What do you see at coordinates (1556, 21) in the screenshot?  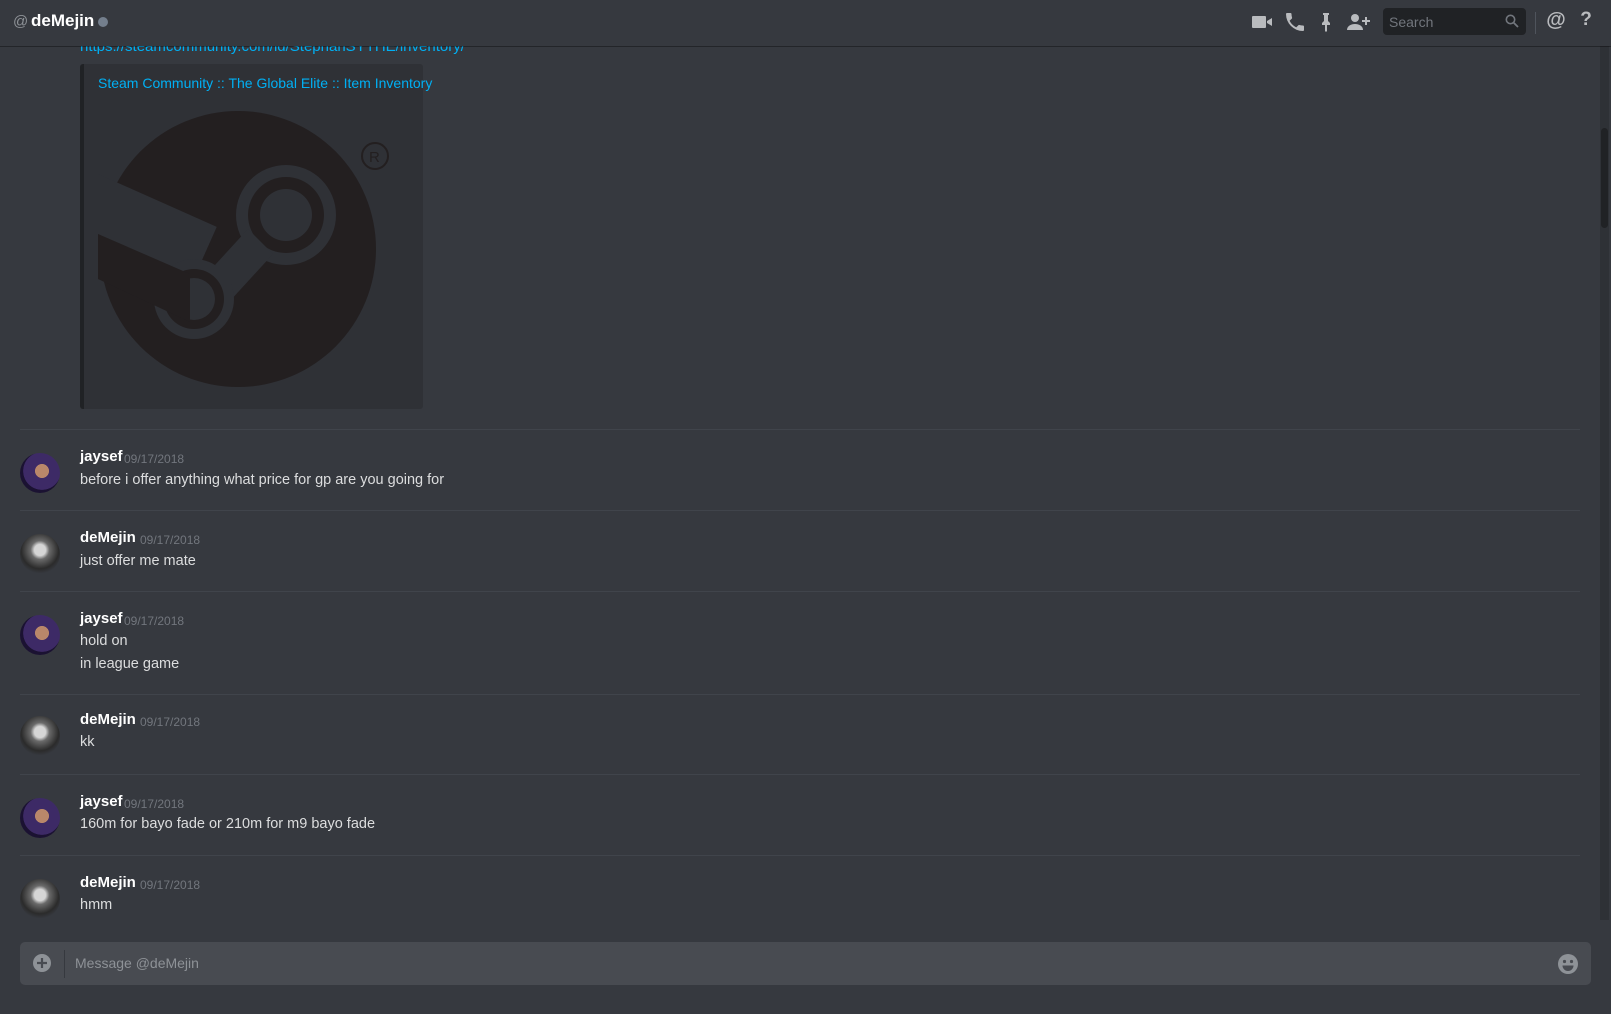 I see `mention-icon: @` at bounding box center [1556, 21].